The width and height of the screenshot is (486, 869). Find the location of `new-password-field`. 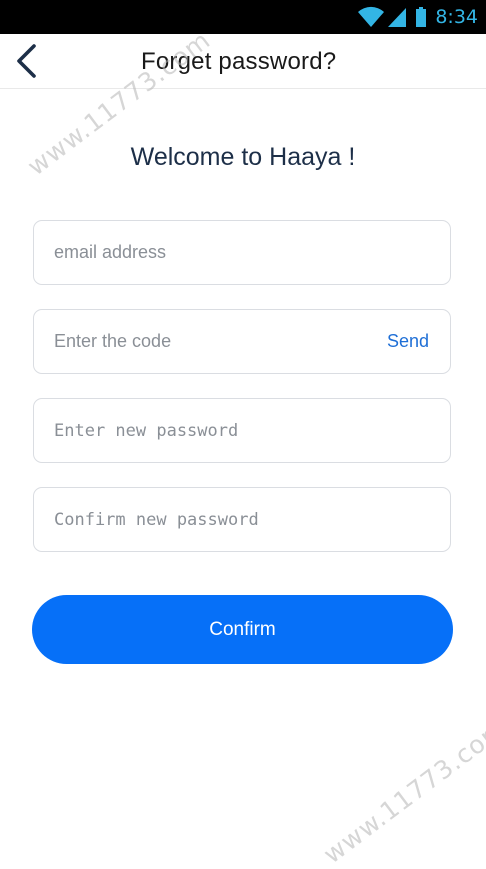

new-password-field is located at coordinates (242, 430).